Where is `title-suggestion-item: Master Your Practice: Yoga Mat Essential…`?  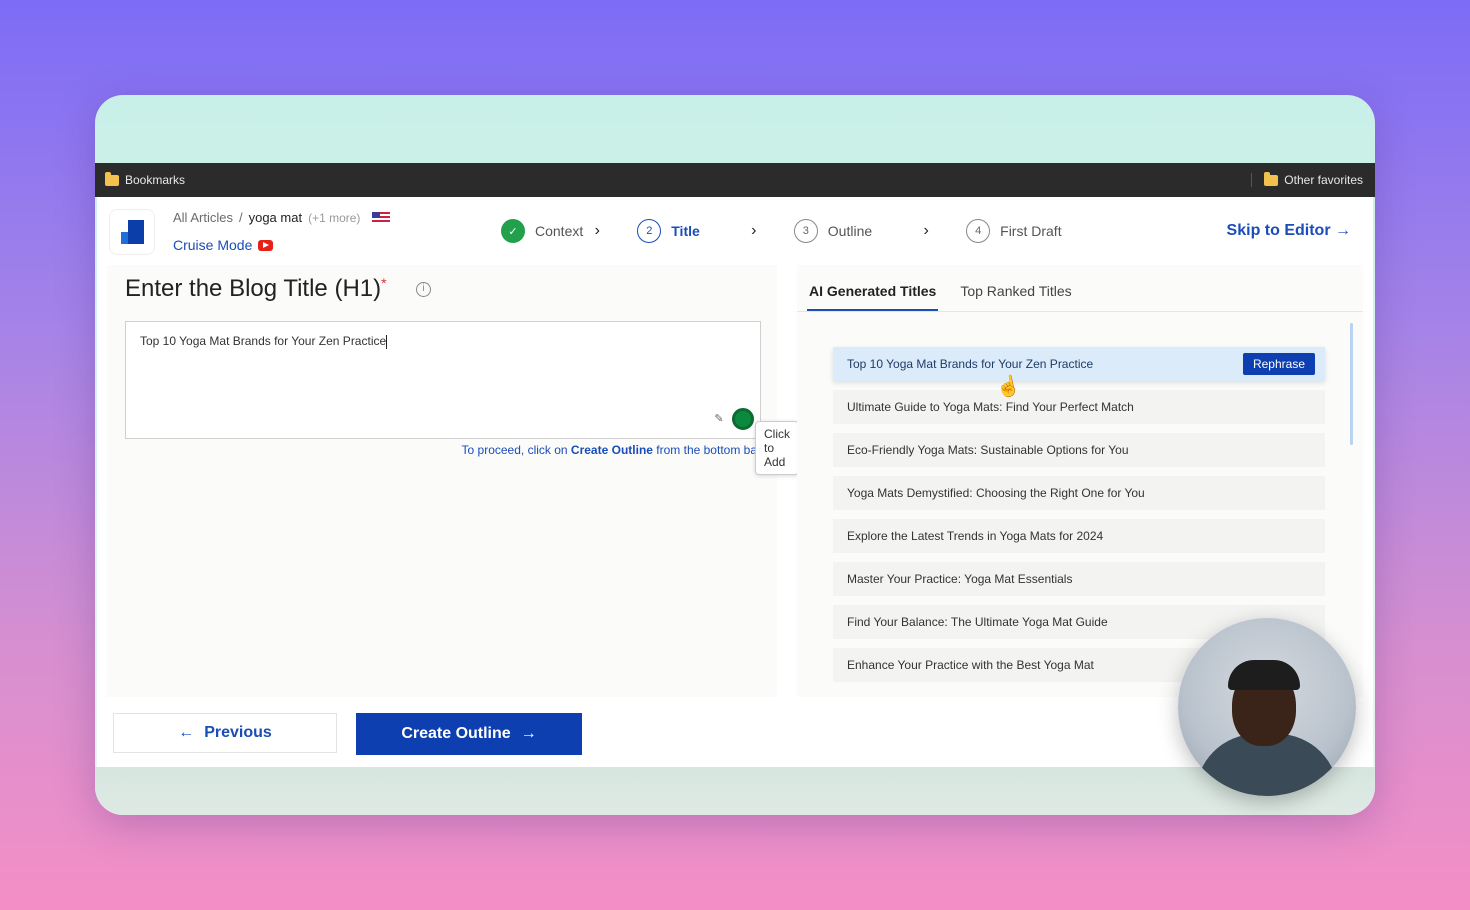 title-suggestion-item: Master Your Practice: Yoga Mat Essential… is located at coordinates (1079, 579).